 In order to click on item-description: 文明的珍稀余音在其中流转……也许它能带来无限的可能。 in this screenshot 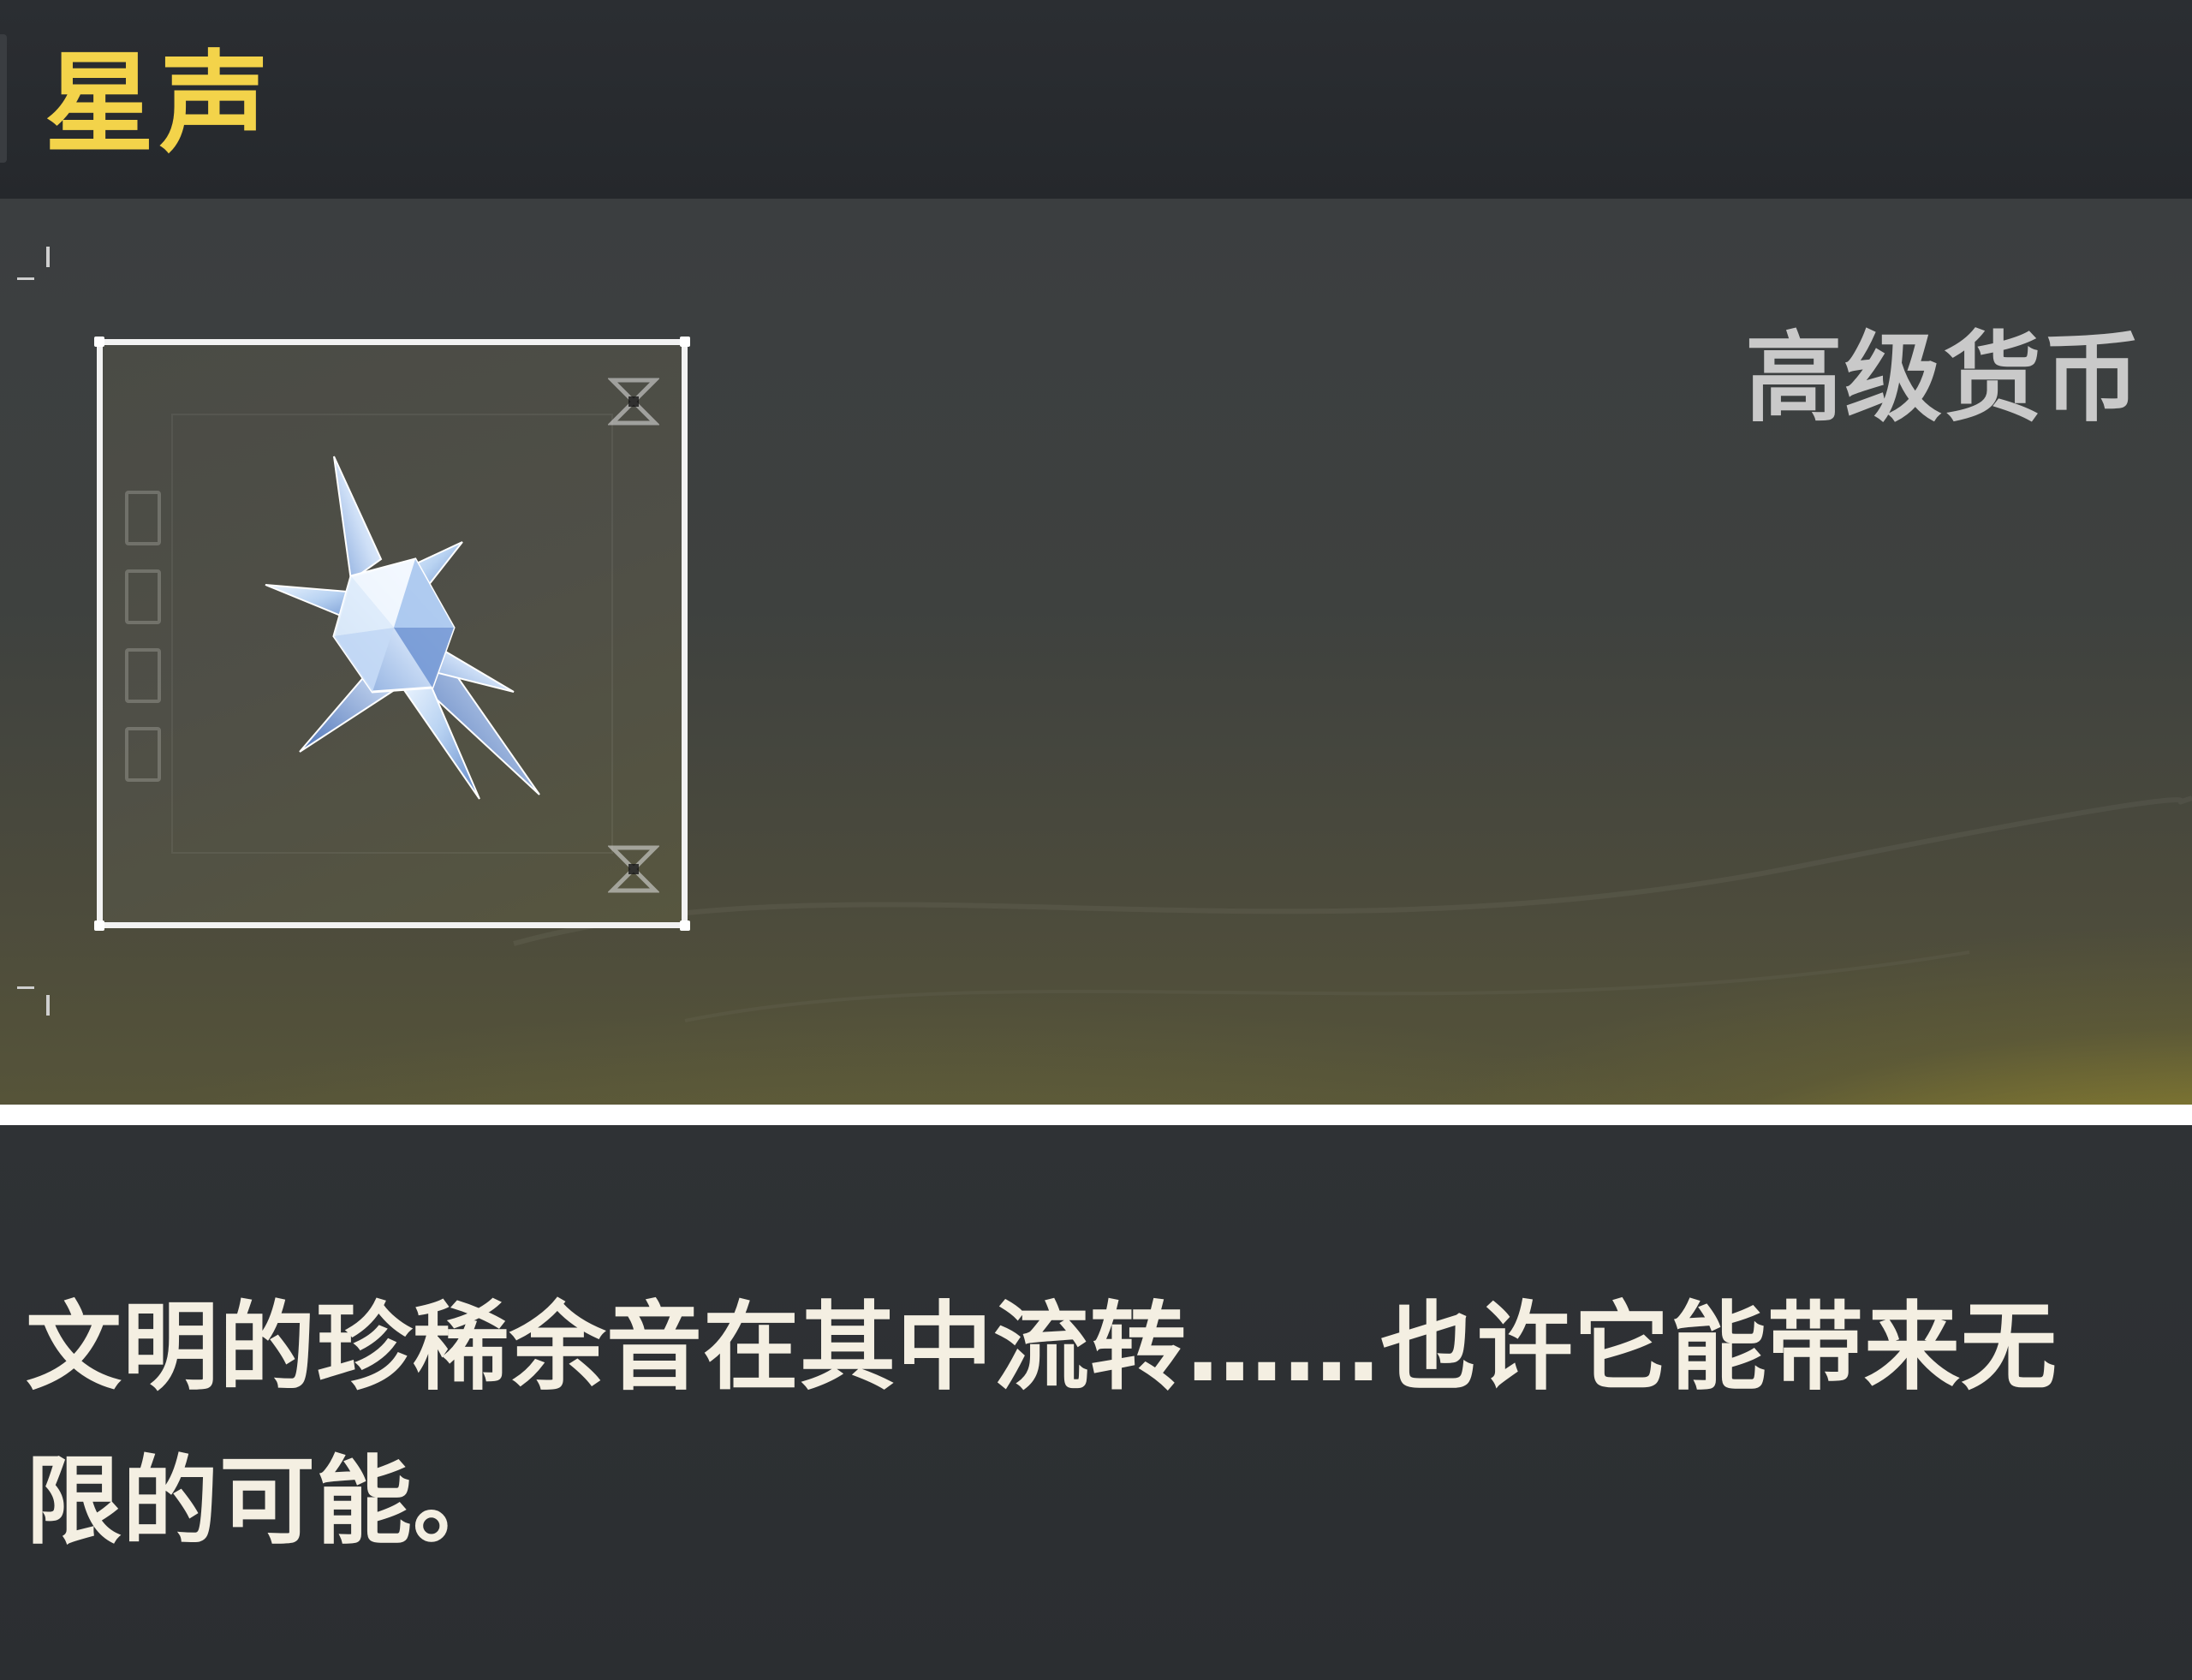, I will do `click(1042, 1425)`.